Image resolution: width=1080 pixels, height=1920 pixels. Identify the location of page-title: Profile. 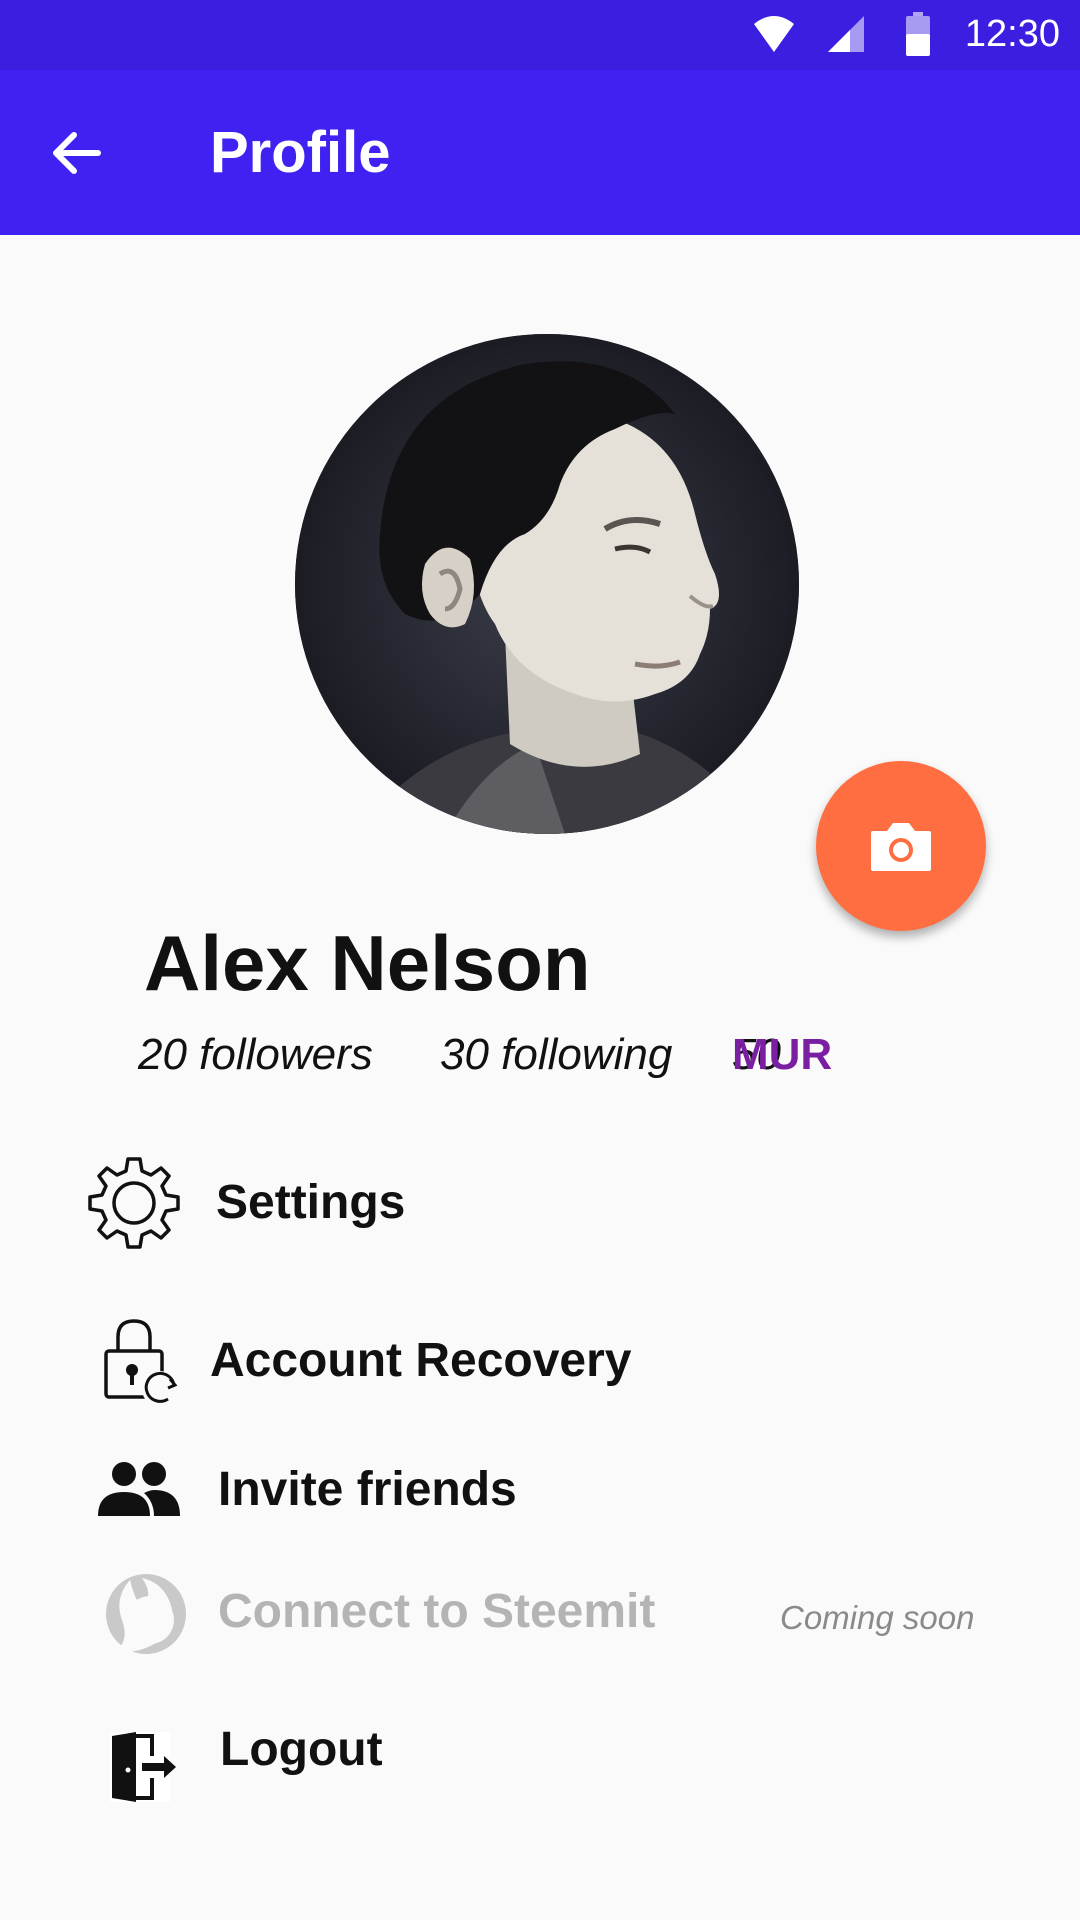
(300, 152).